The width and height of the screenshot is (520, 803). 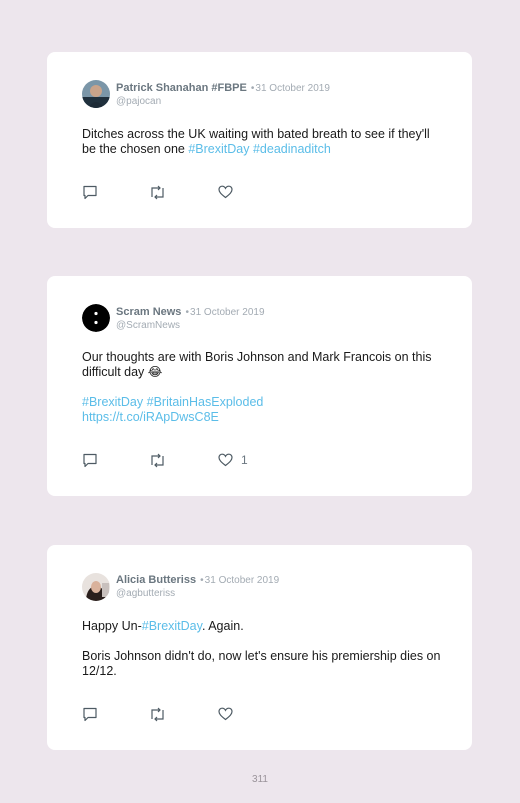 I want to click on author-name: Patrick Shanahan #FBPE, so click(x=181, y=88).